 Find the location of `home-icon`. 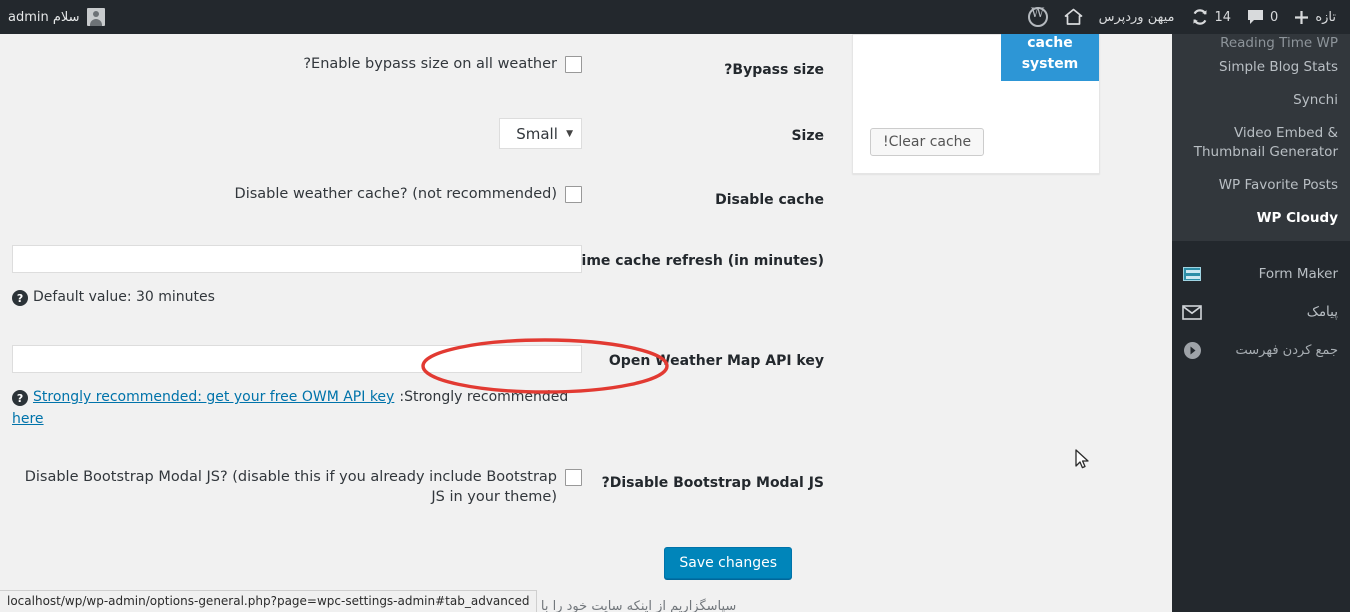

home-icon is located at coordinates (1073, 17).